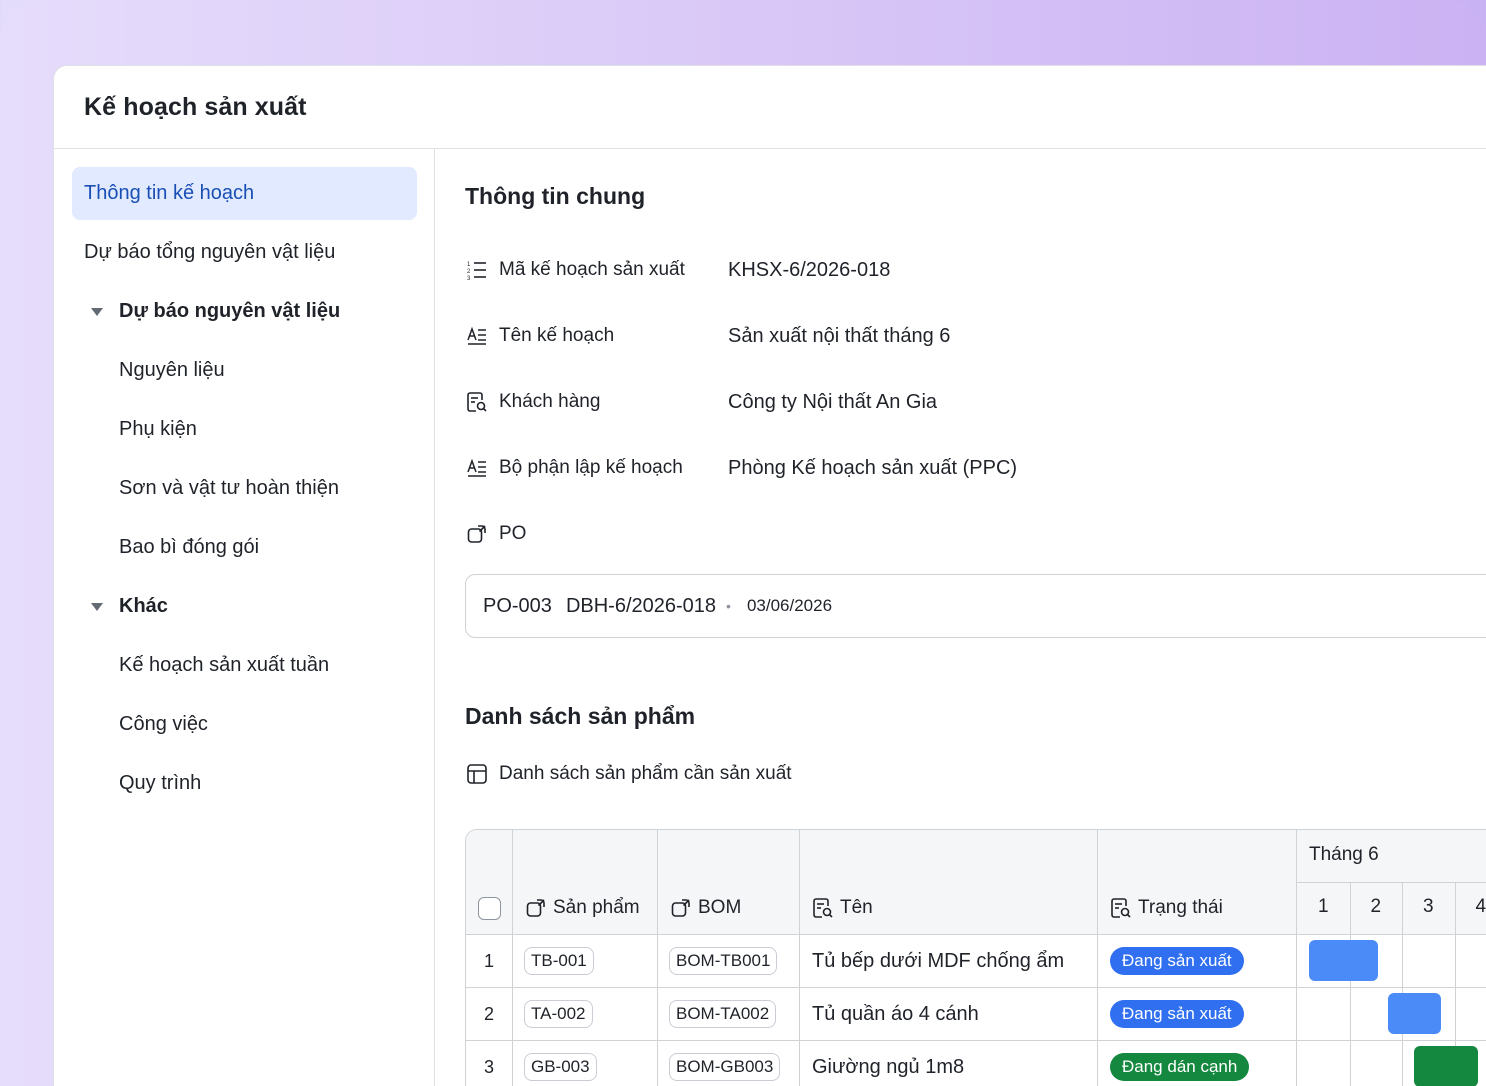 The image size is (1486, 1086). I want to click on row-number: 1, so click(488, 960).